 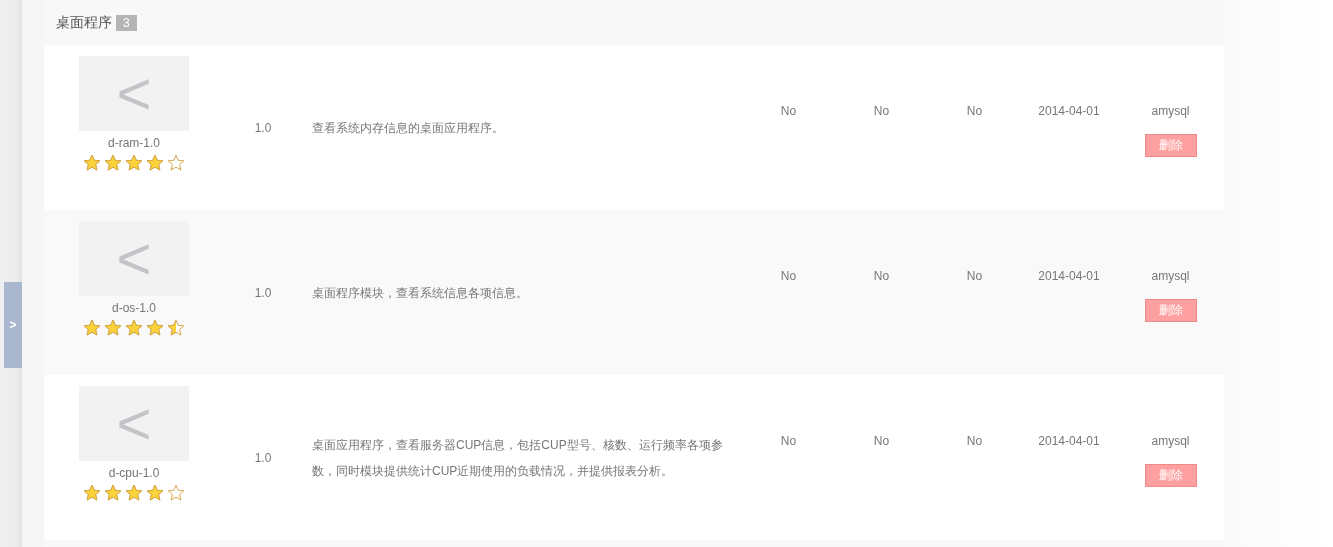 I want to click on app-name: d-os-1.0, so click(x=134, y=308).